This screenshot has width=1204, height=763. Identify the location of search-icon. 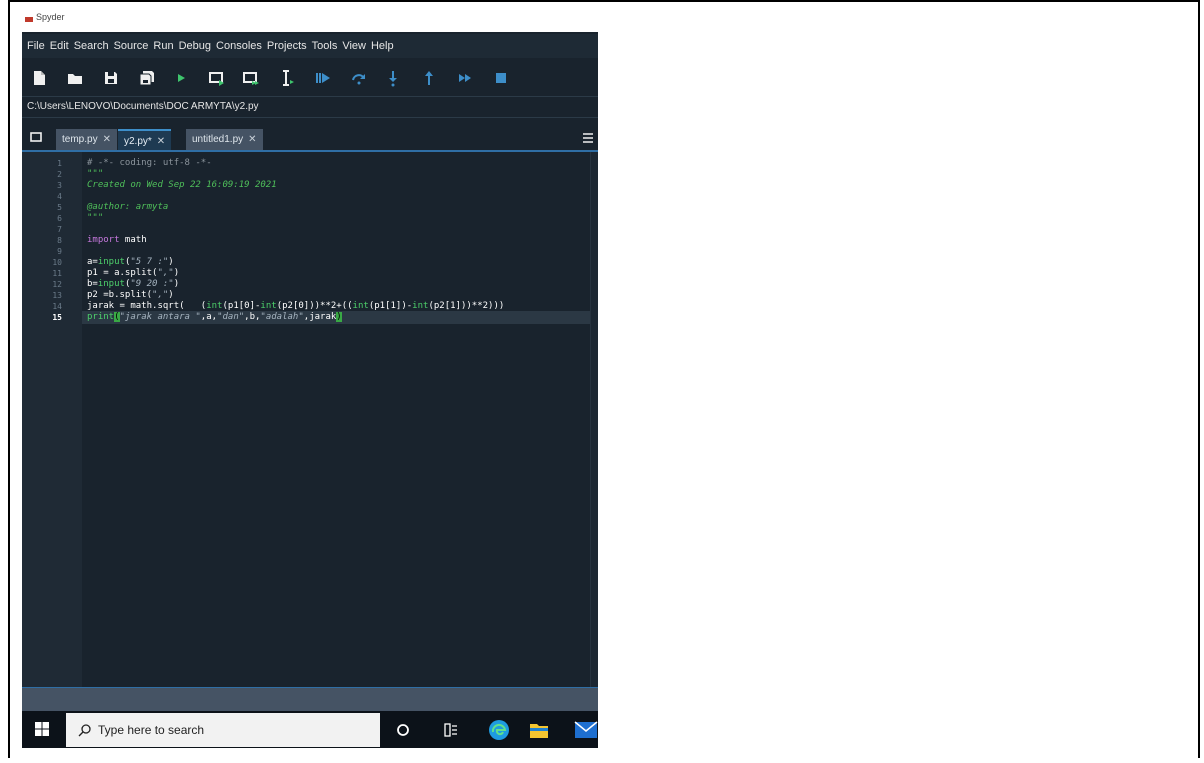
(84, 730).